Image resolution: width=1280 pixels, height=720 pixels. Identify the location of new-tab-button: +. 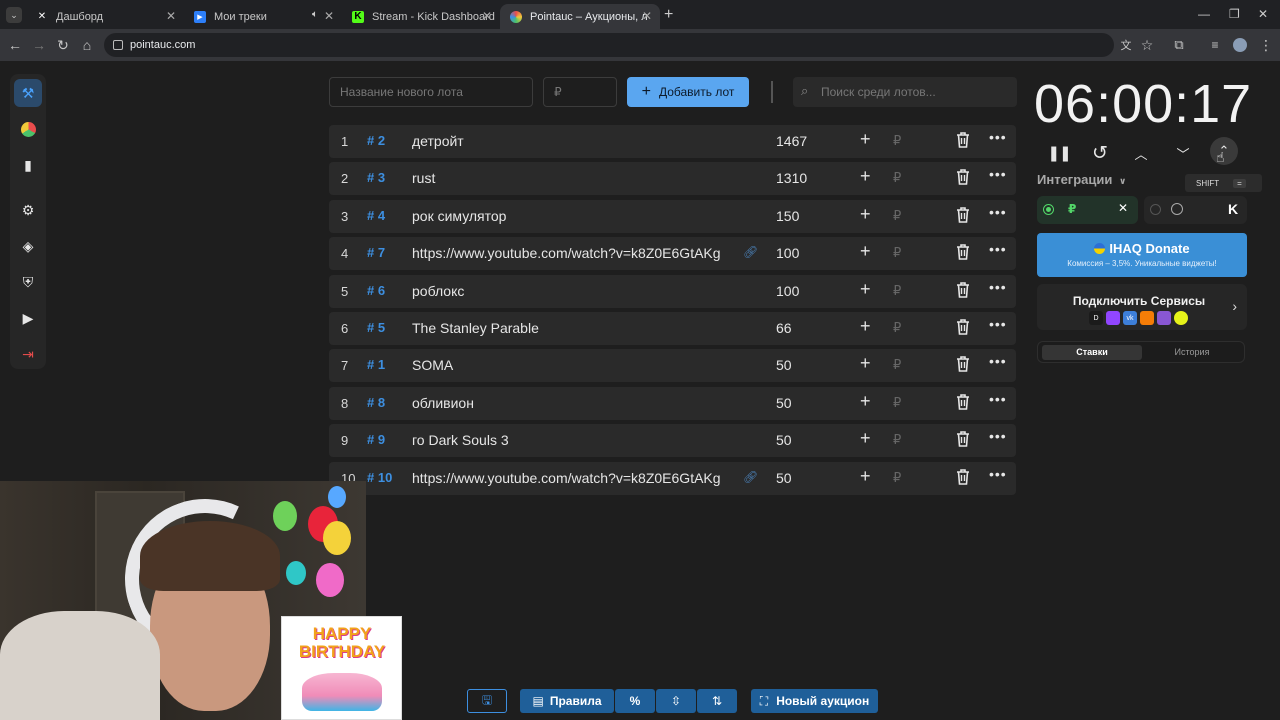
(668, 15).